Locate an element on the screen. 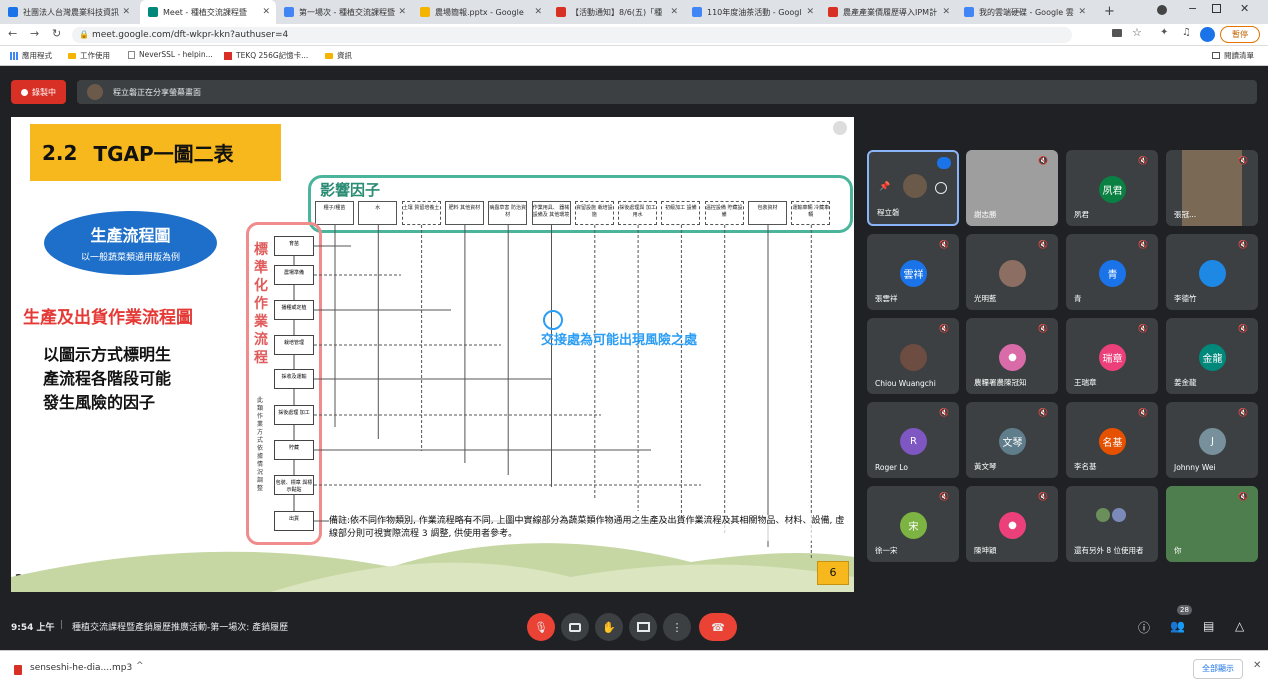 This screenshot has width=1268, height=687. new-tab-button: + is located at coordinates (1109, 11).